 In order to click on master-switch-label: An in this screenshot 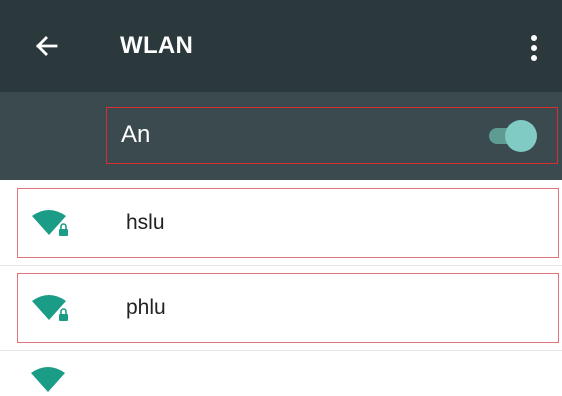, I will do `click(136, 134)`.